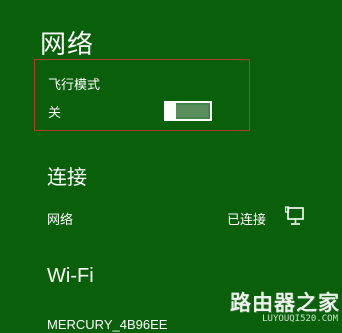 This screenshot has width=342, height=333. I want to click on ethernet-icon, so click(294, 215).